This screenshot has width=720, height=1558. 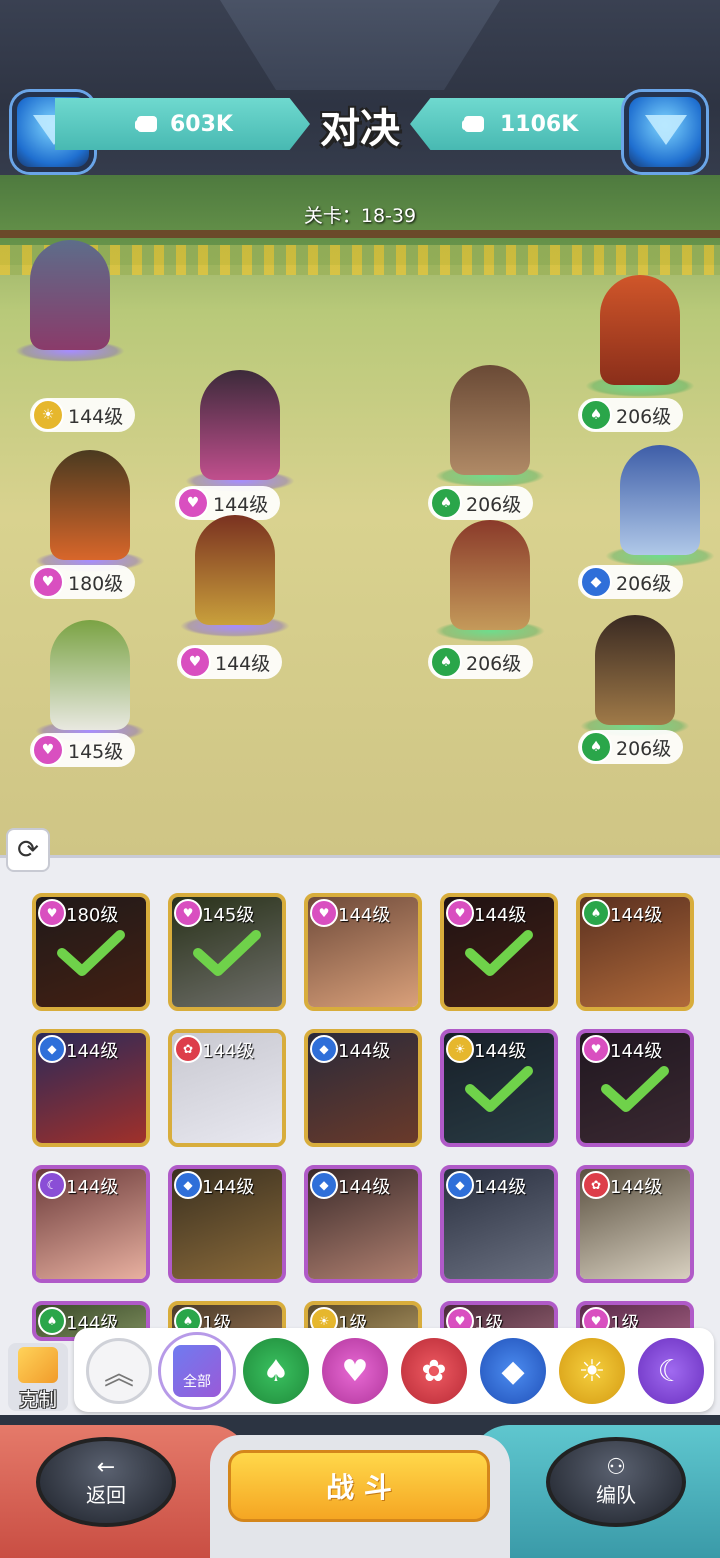 I want to click on filter-moon-button: ☾, so click(x=671, y=1371).